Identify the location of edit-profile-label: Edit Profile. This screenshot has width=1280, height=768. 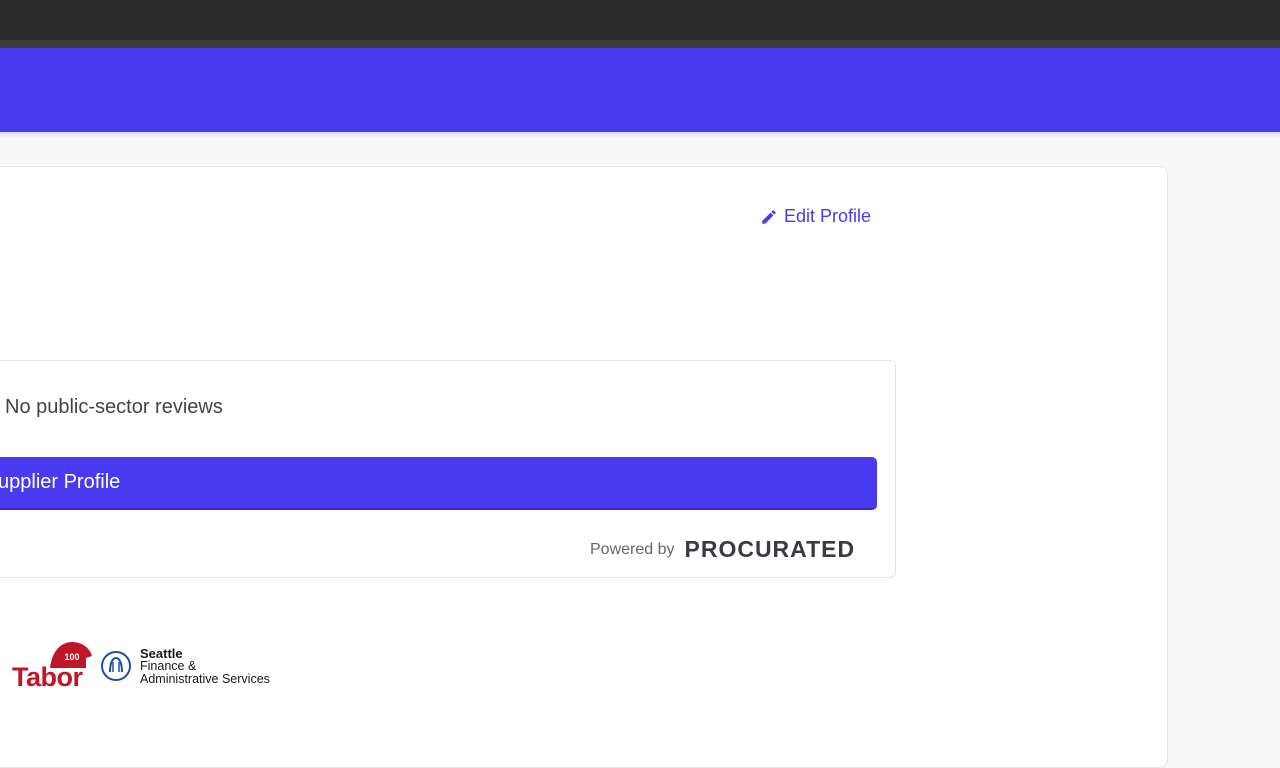
(828, 216).